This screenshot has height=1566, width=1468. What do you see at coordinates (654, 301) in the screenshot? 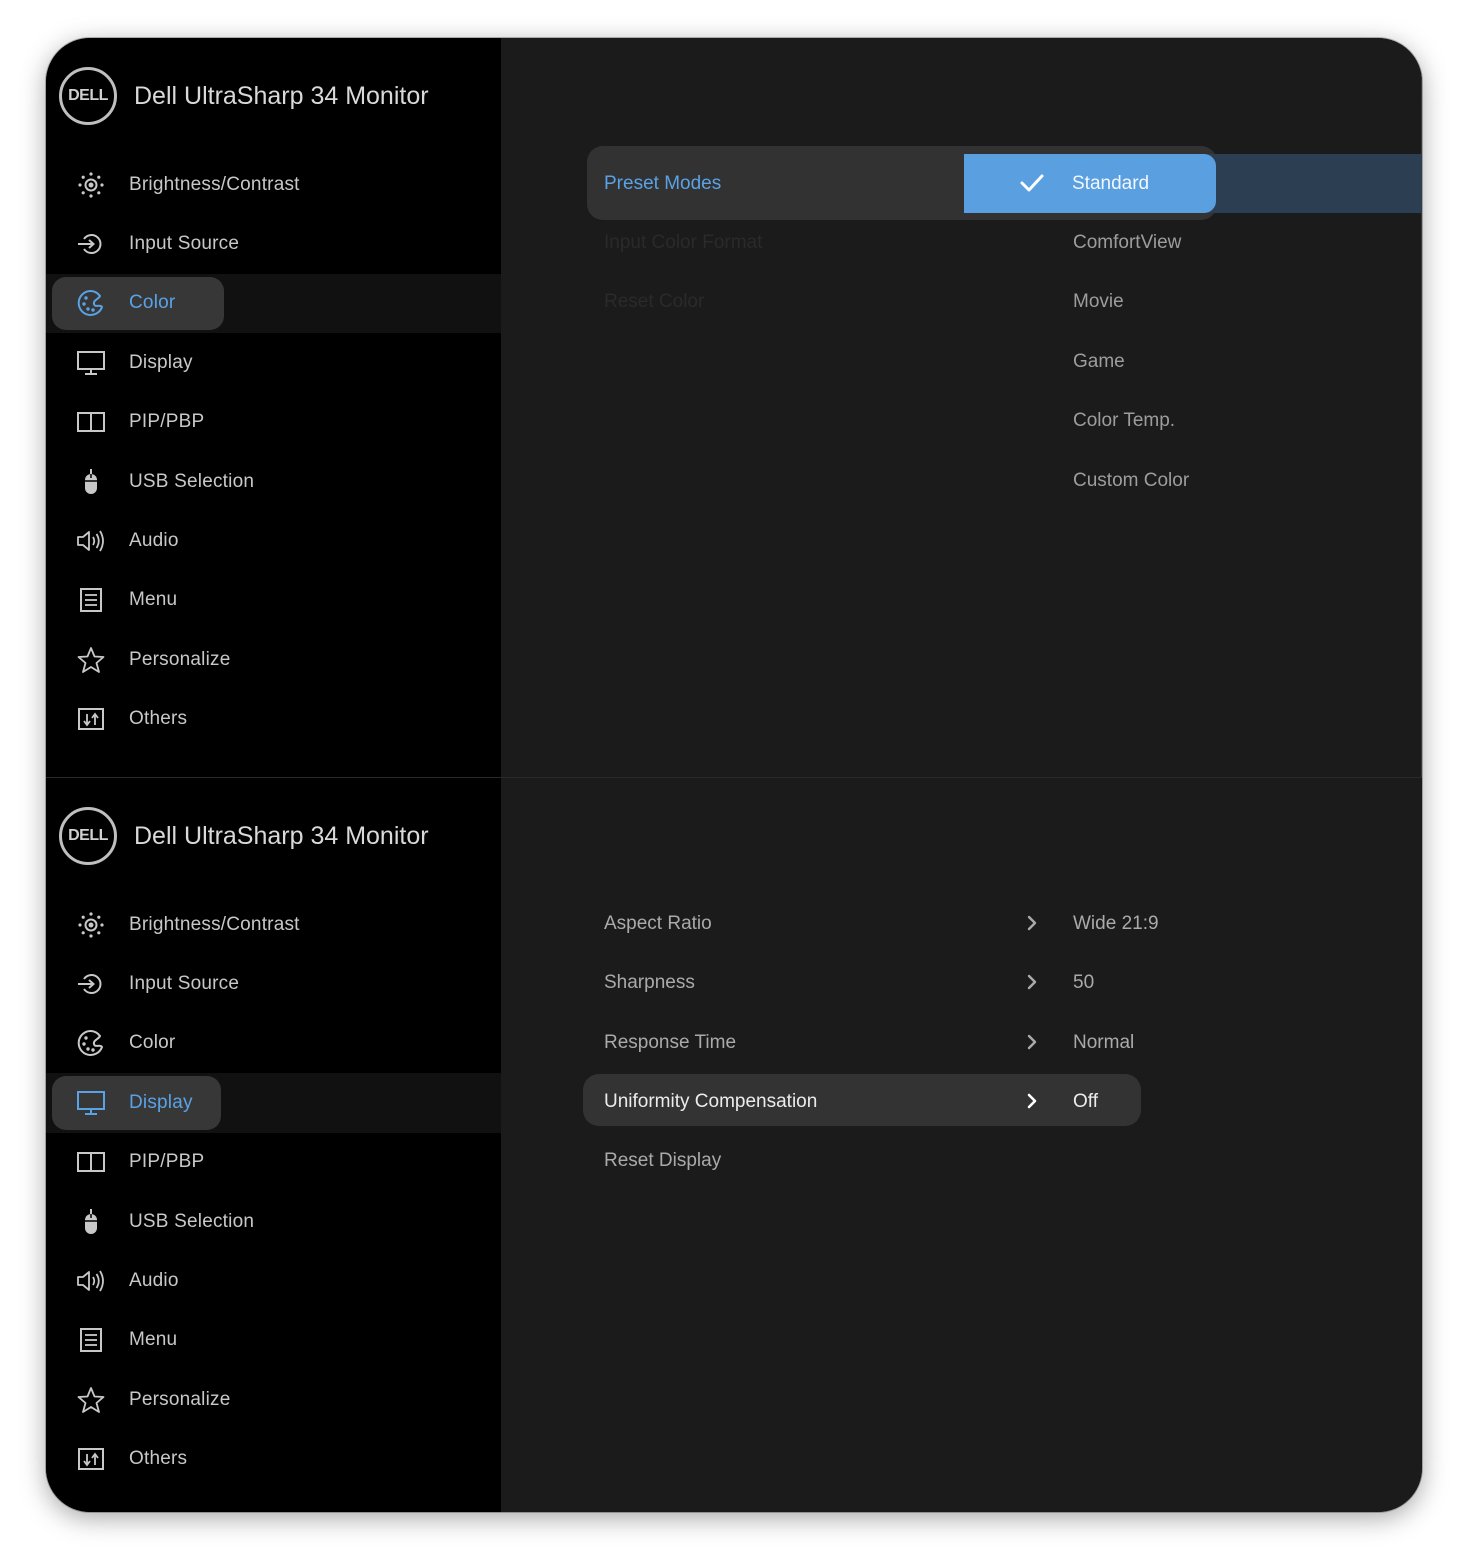
I see `reset-color-label: Reset Color` at bounding box center [654, 301].